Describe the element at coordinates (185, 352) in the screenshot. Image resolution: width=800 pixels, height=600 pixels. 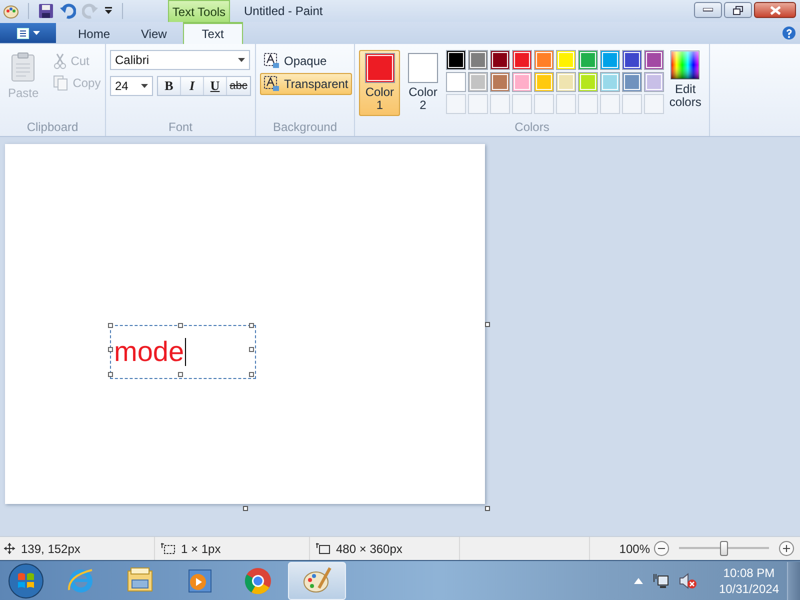
I see `text-cursor` at that location.